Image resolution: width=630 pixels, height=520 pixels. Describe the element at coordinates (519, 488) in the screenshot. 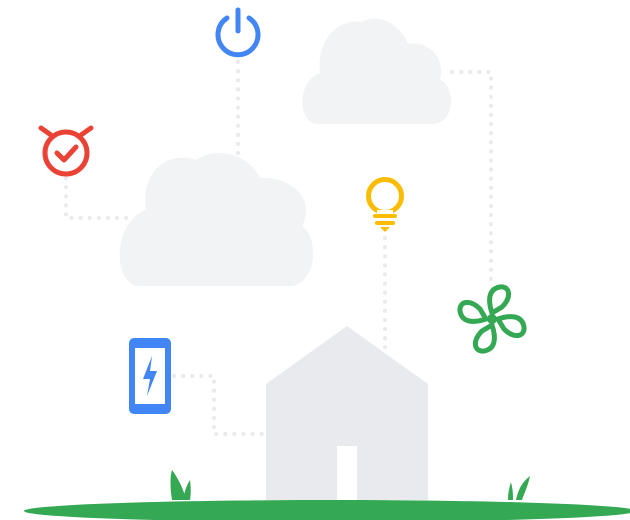

I see `grass-right` at that location.